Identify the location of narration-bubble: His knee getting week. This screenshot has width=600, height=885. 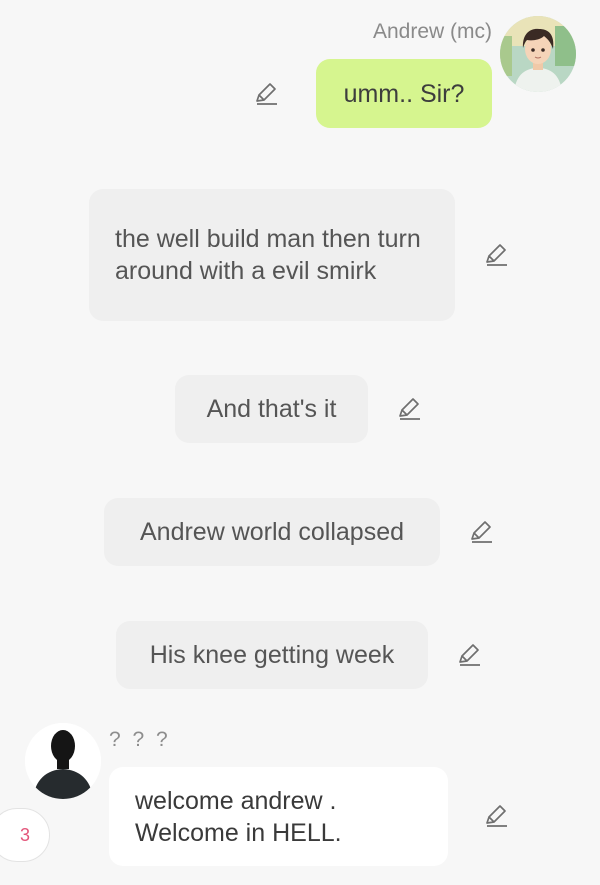
(272, 655).